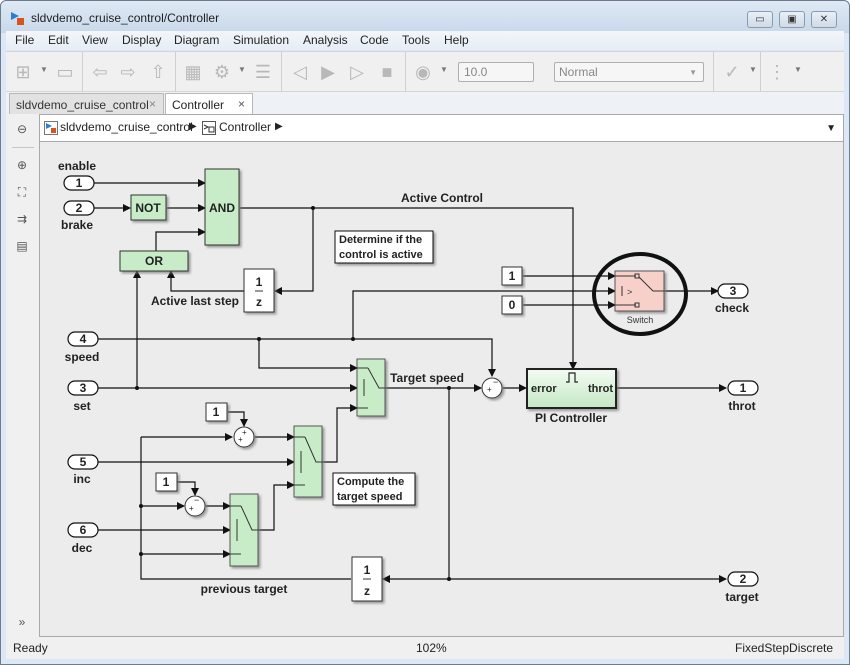 Image resolution: width=850 pixels, height=665 pixels. What do you see at coordinates (22, 622) in the screenshot?
I see `expand-palette-icon: »` at bounding box center [22, 622].